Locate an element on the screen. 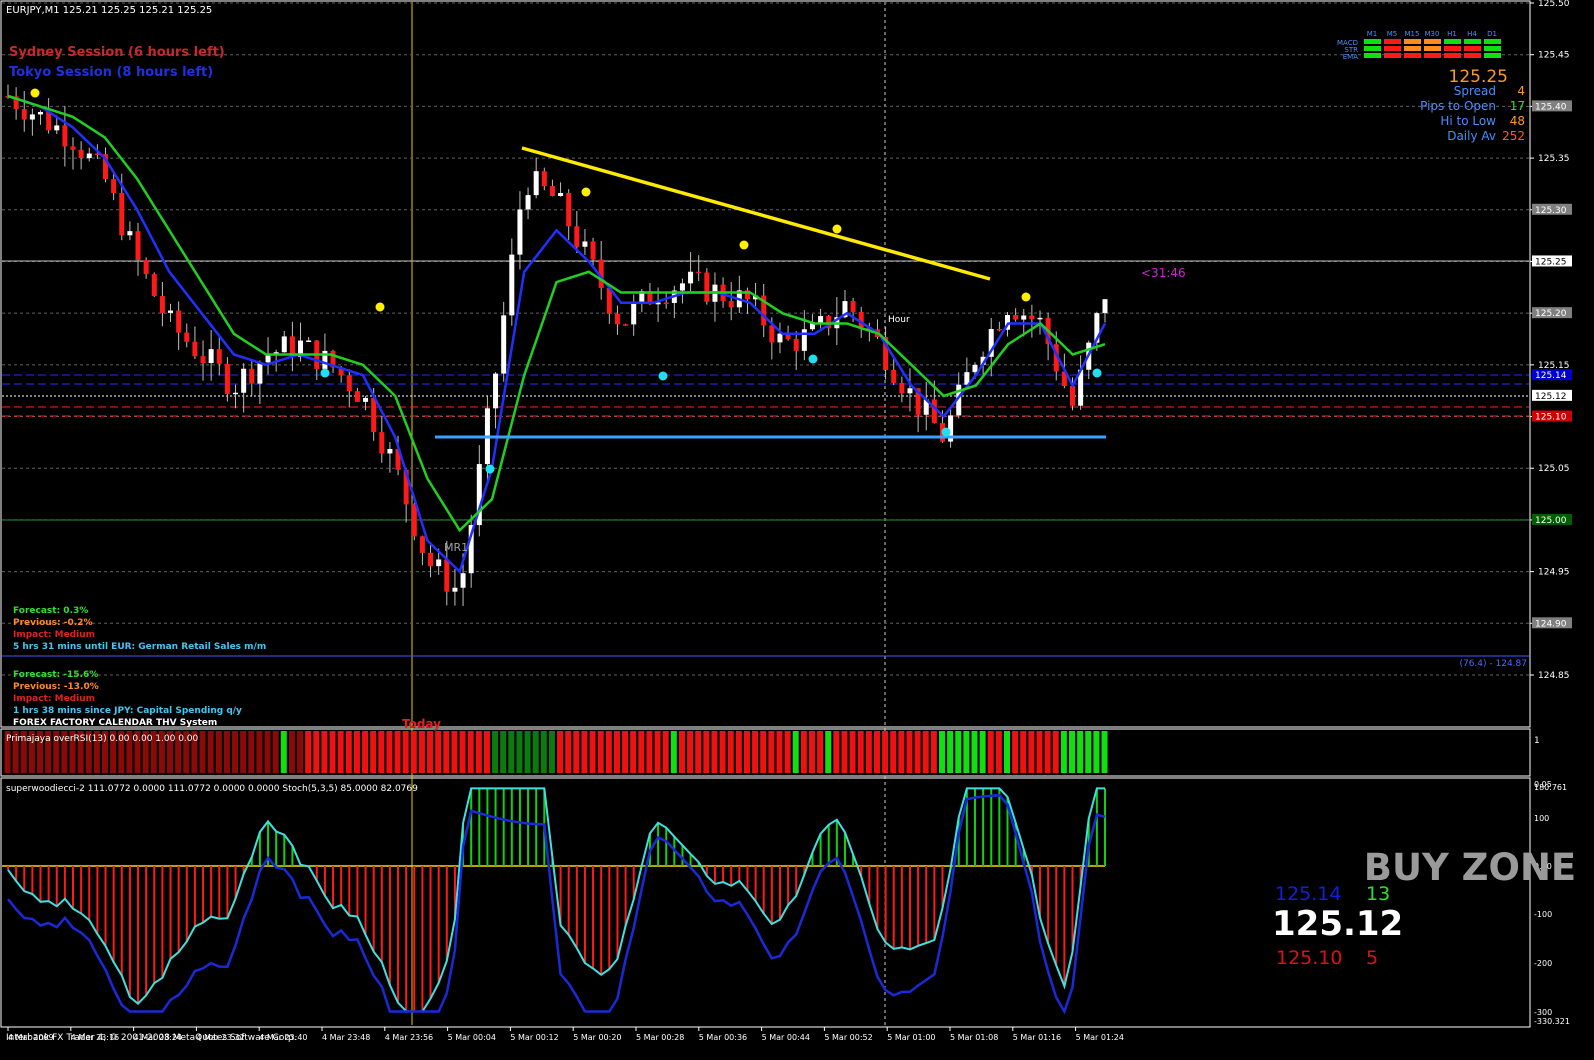 This screenshot has height=1060, width=1594. timeframe-label: D1 is located at coordinates (1492, 34).